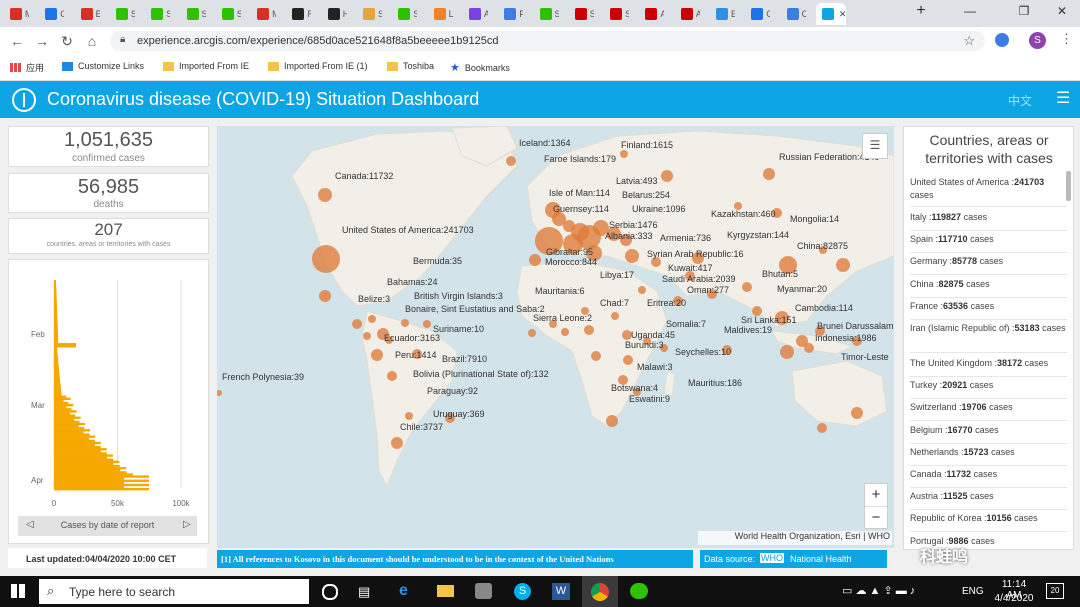 The width and height of the screenshot is (1080, 607). Describe the element at coordinates (988, 239) in the screenshot. I see `country-list-item: Spain :117710 cases` at that location.